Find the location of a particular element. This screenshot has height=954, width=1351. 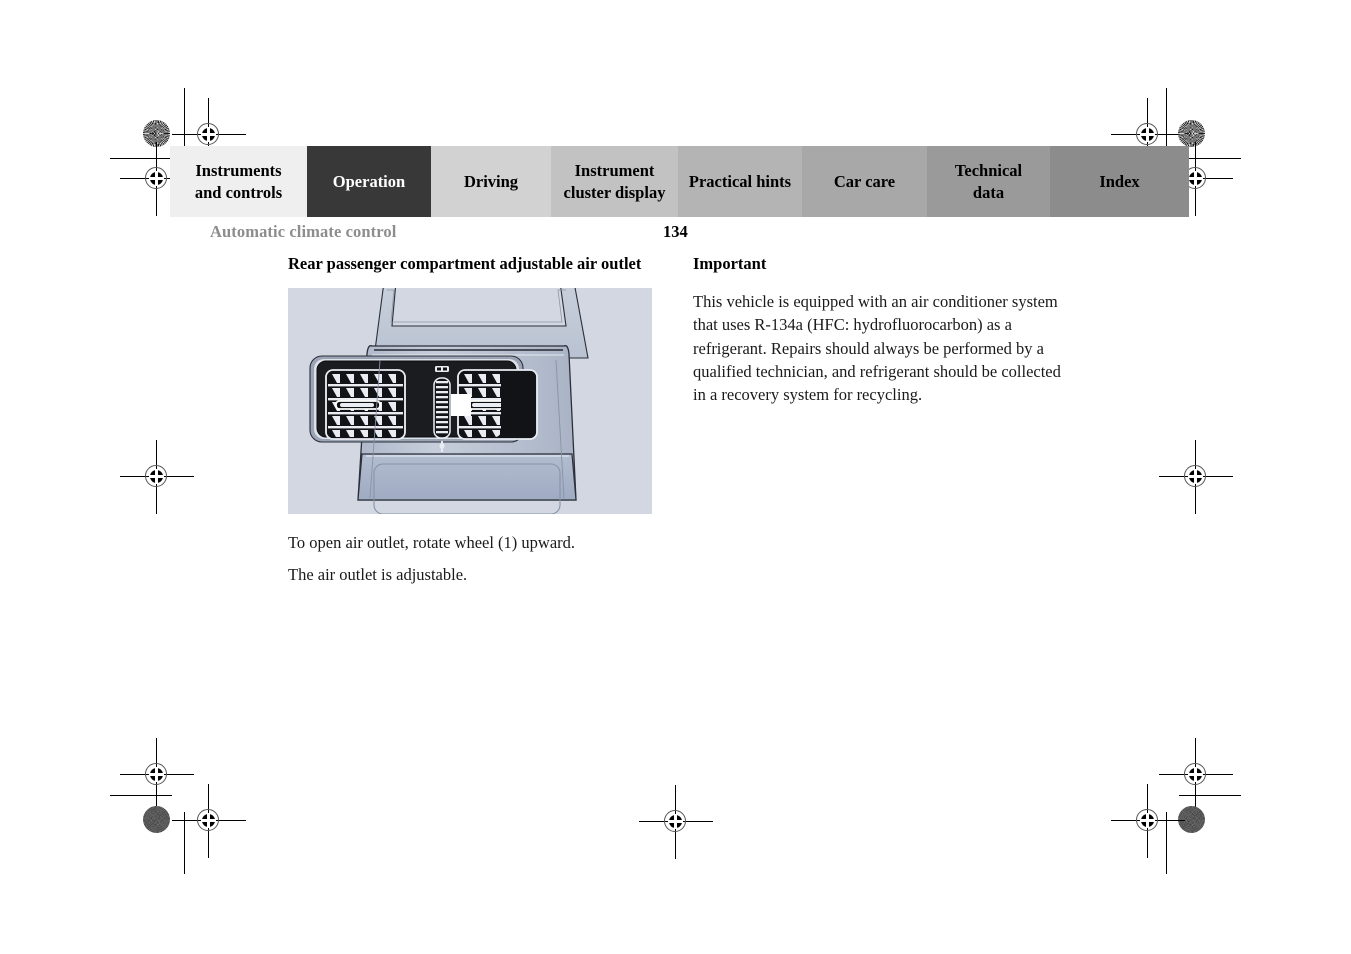

running-header: Automatic climate control 134 is located at coordinates (675, 234).